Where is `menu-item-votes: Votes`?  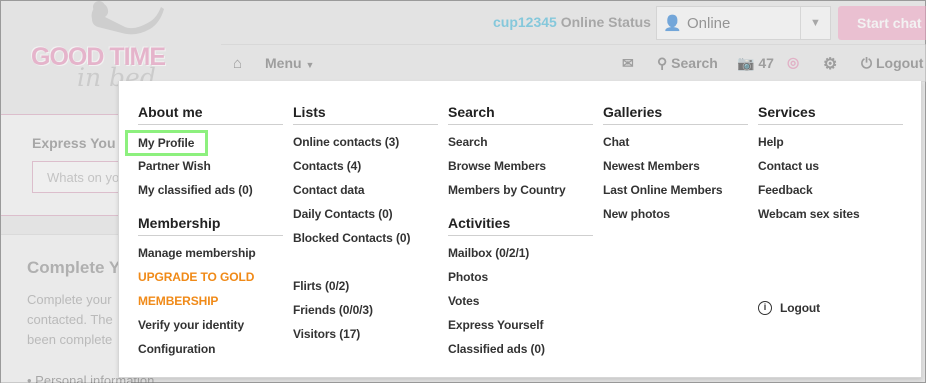
menu-item-votes: Votes is located at coordinates (520, 301).